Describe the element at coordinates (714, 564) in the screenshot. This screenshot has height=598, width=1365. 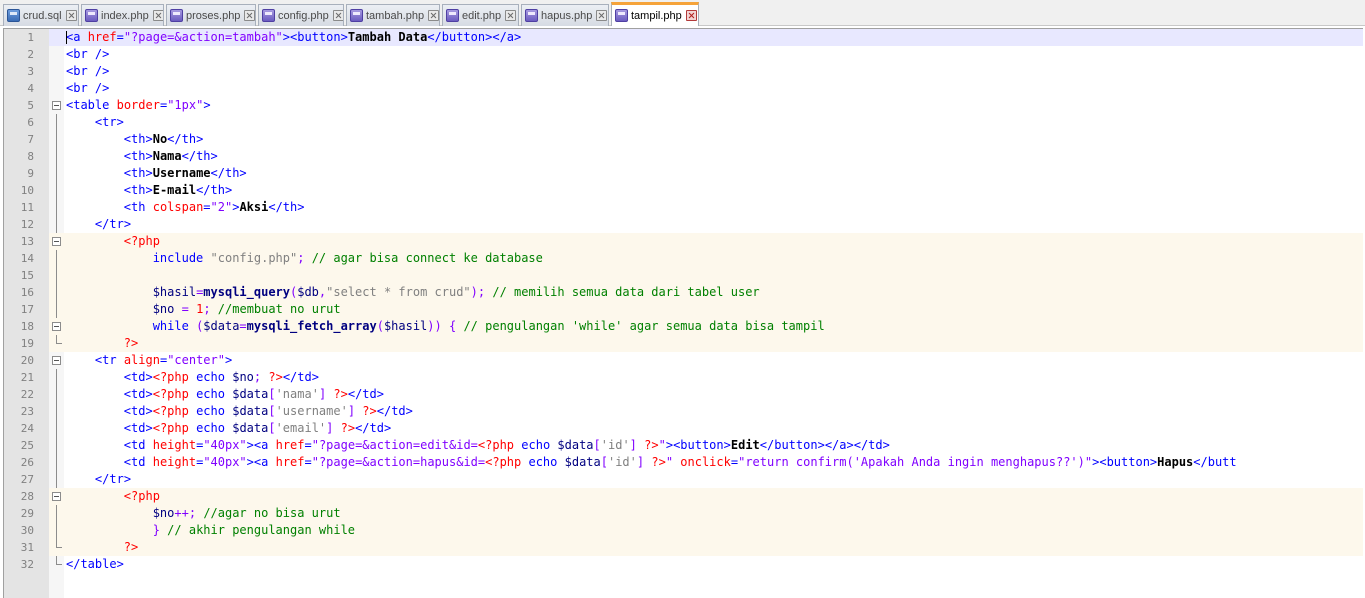
I see `code-text: </table>` at that location.